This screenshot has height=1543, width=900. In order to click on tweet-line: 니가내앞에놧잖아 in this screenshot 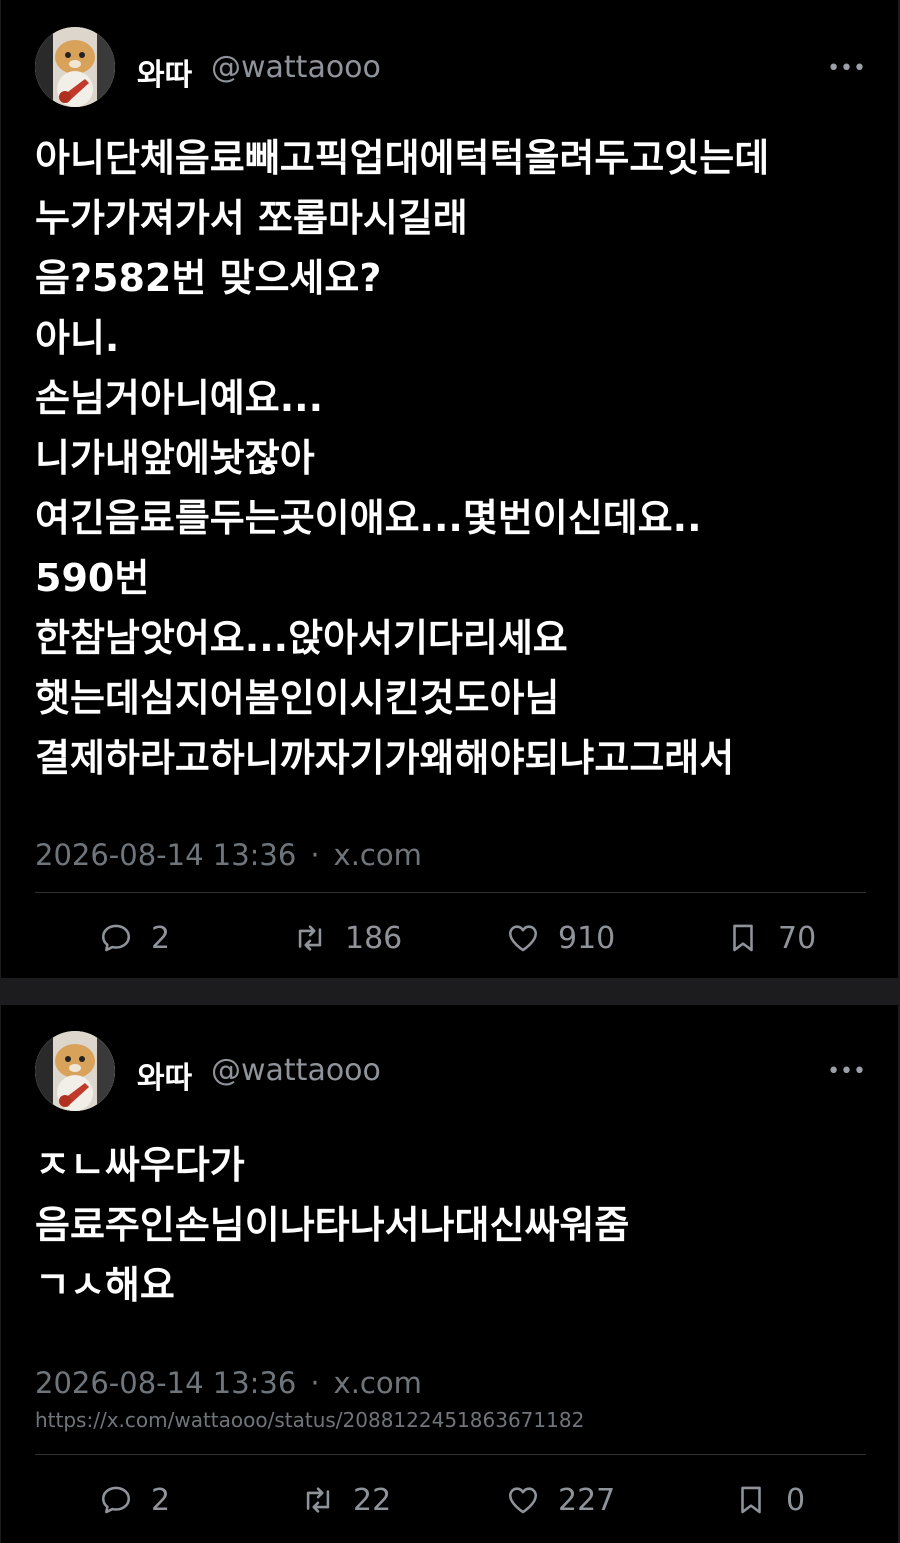, I will do `click(175, 458)`.